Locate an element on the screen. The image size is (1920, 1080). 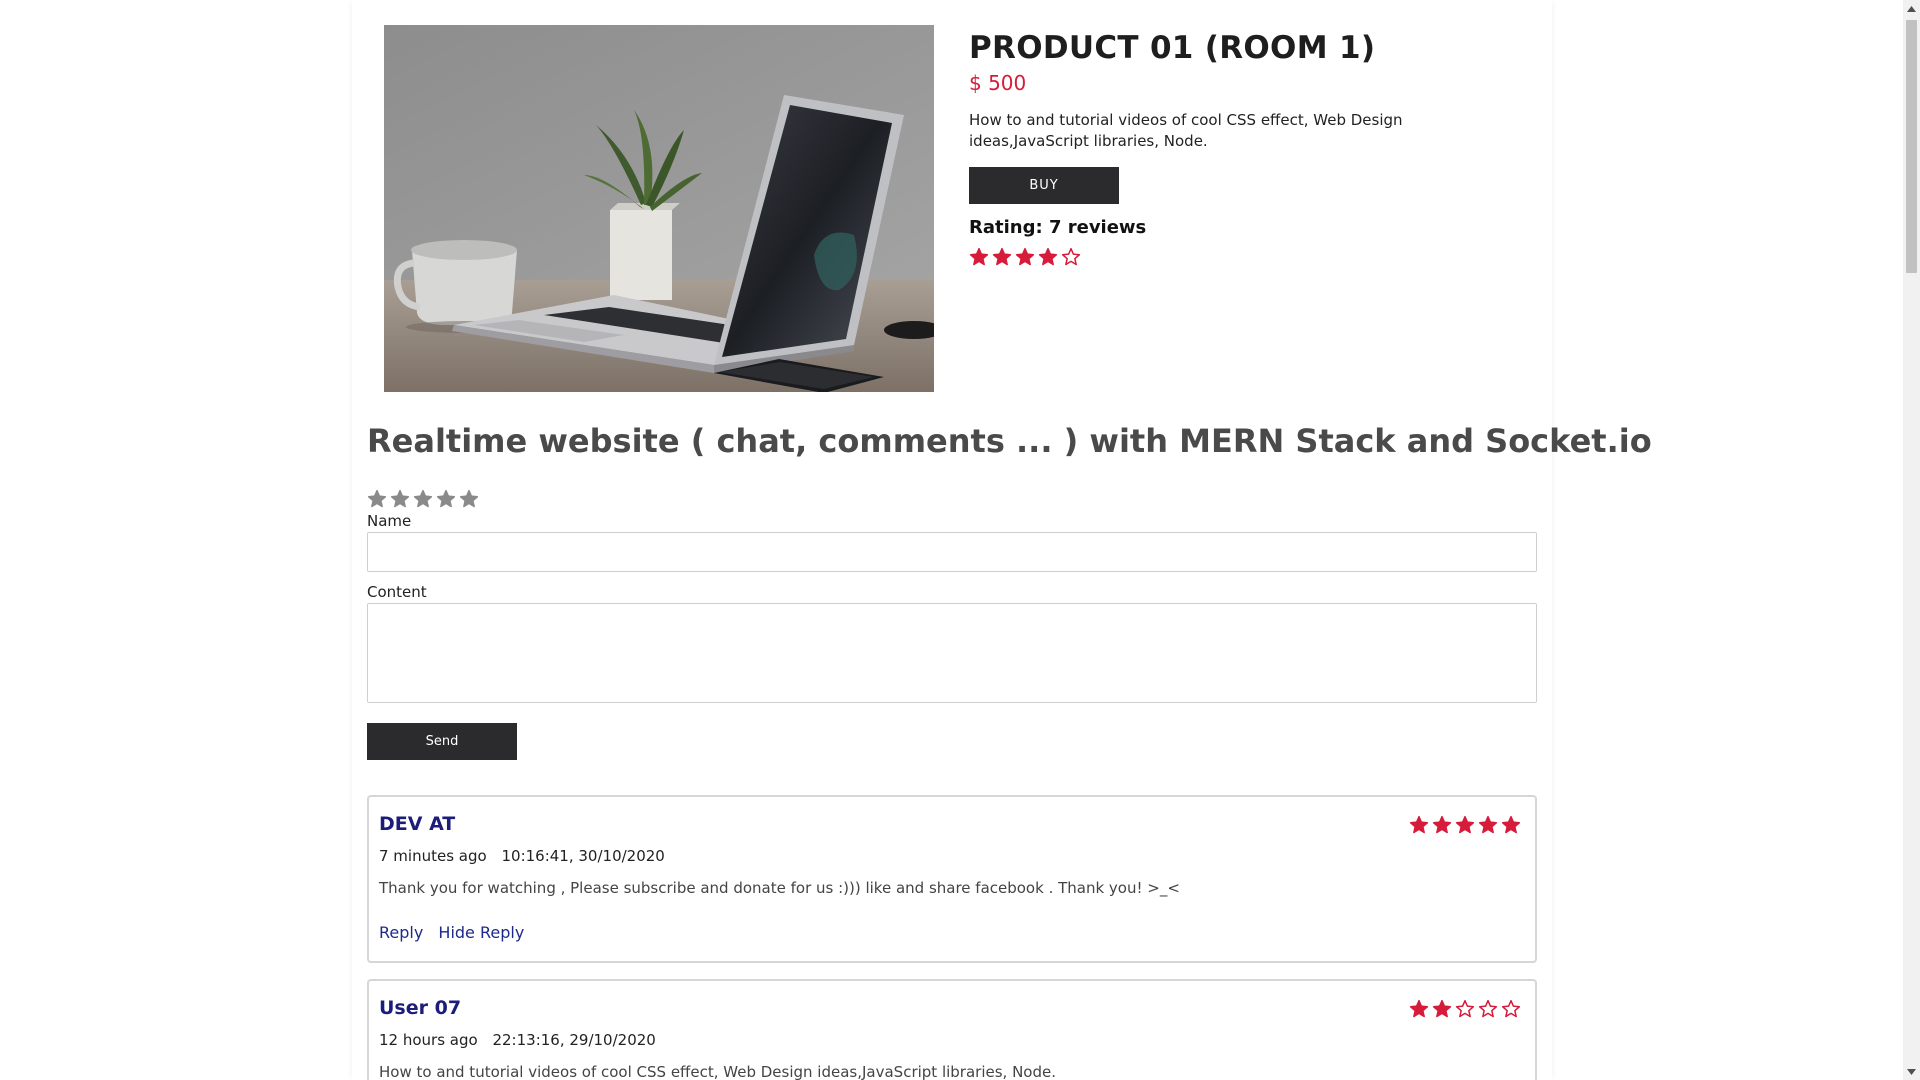
comment-time: 7 minutes ago 10:16:41, 30/10/2020 is located at coordinates (522, 856).